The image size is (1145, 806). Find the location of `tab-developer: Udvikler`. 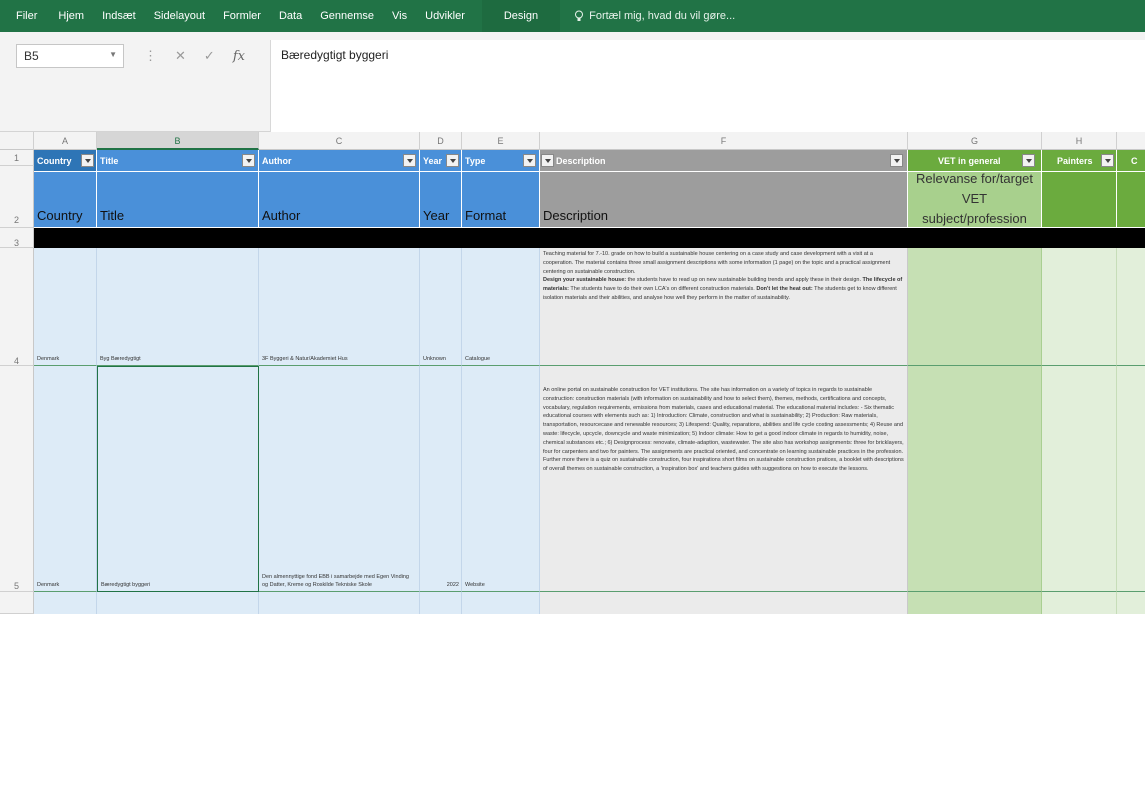

tab-developer: Udvikler is located at coordinates (445, 16).